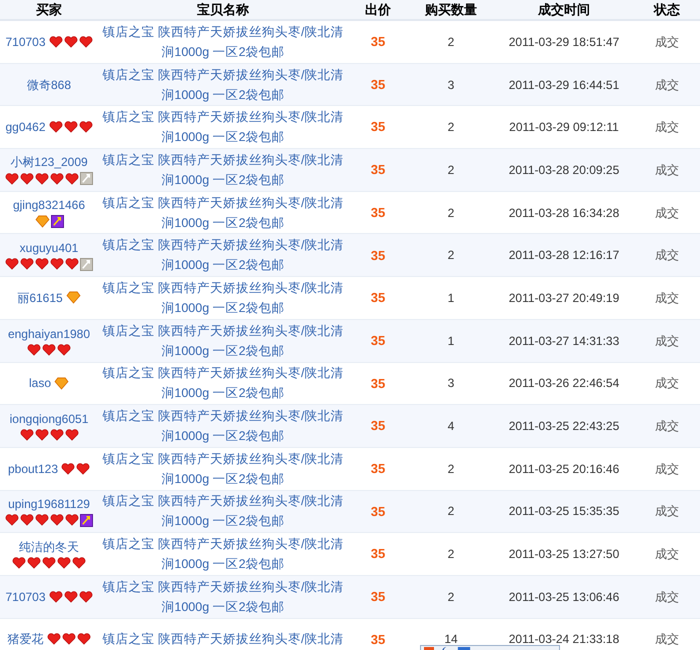 The image size is (700, 650). Describe the element at coordinates (378, 10) in the screenshot. I see `column-header: 出价` at that location.